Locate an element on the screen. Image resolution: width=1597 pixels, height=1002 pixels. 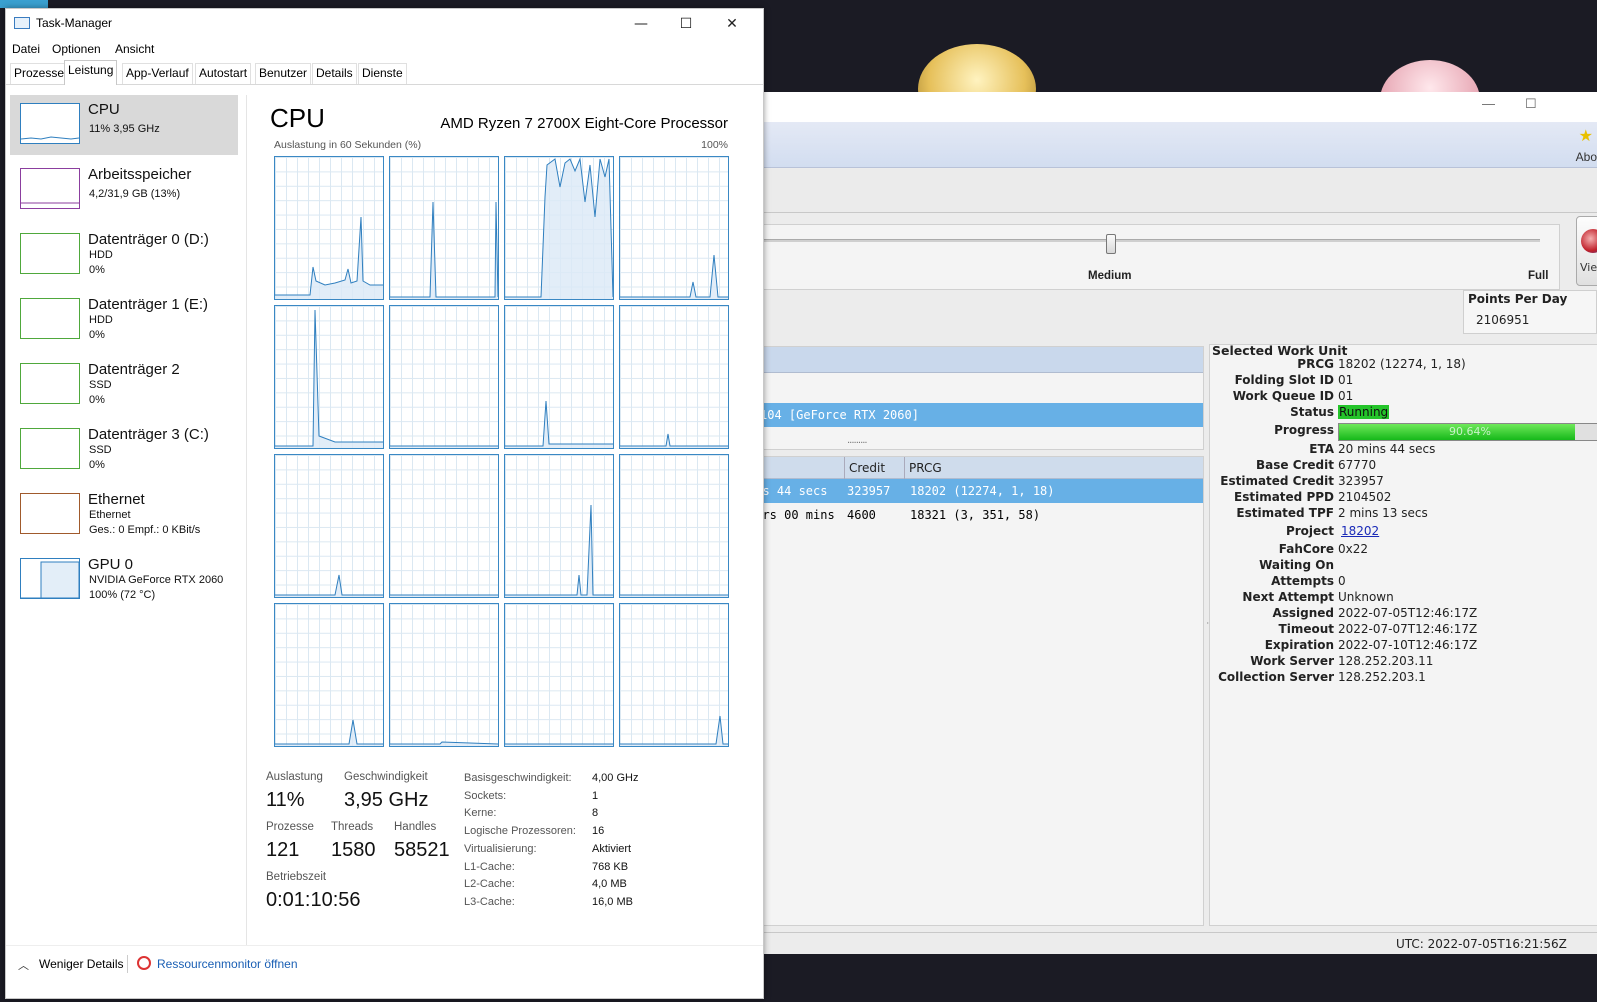
slider-label-full: Full is located at coordinates (1538, 276).